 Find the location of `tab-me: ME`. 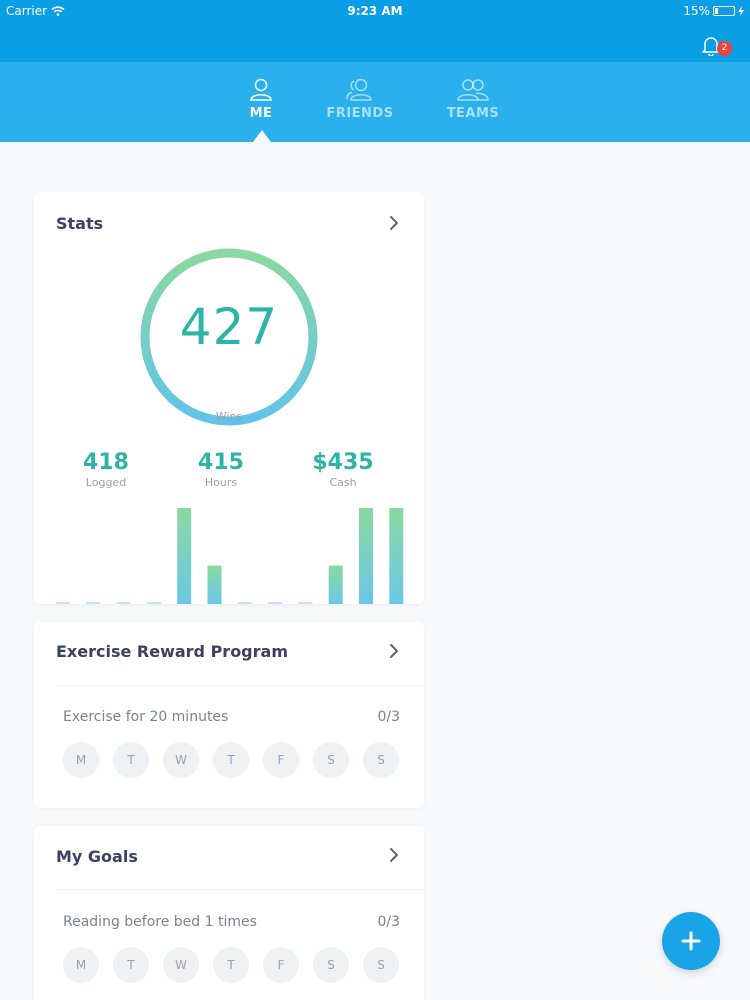

tab-me: ME is located at coordinates (261, 99).